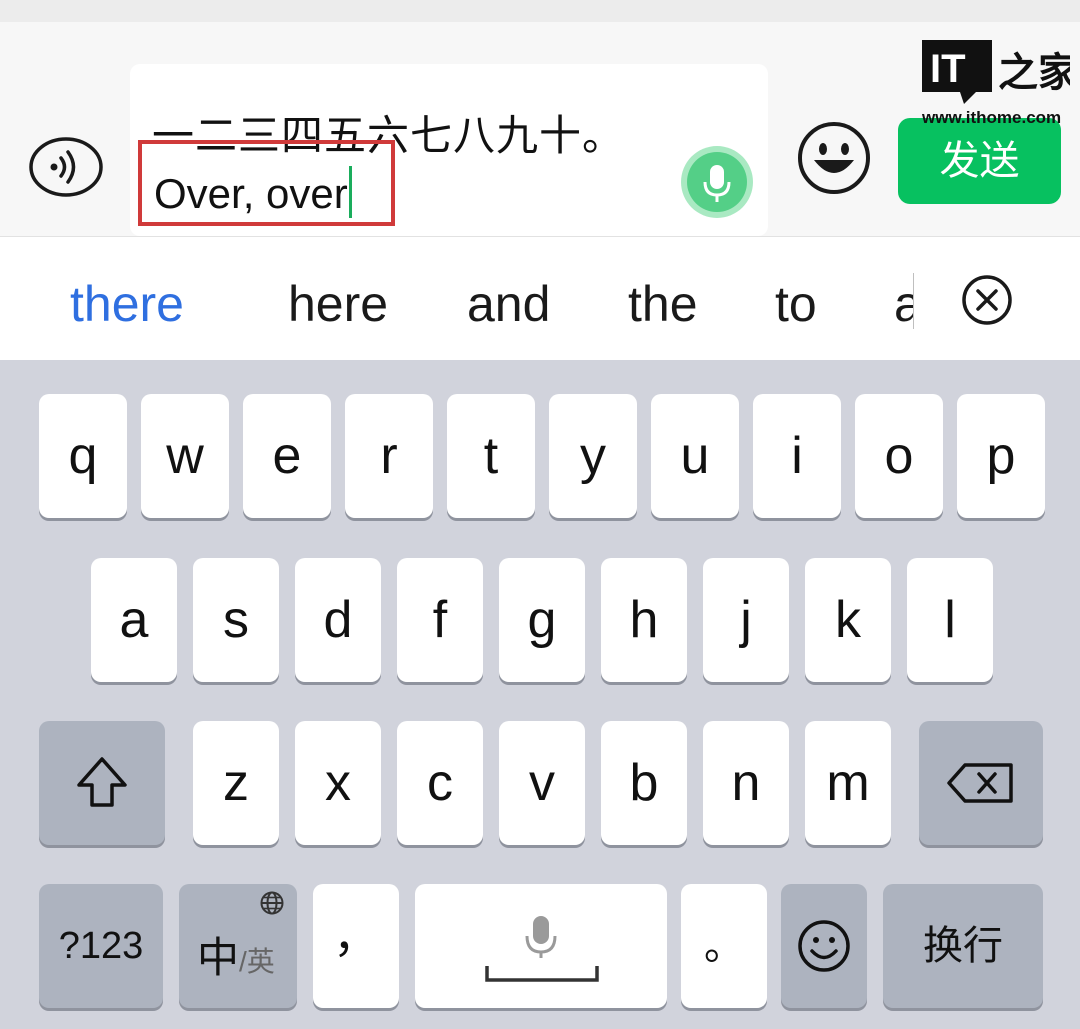  Describe the element at coordinates (287, 456) in the screenshot. I see `key-e: e` at that location.